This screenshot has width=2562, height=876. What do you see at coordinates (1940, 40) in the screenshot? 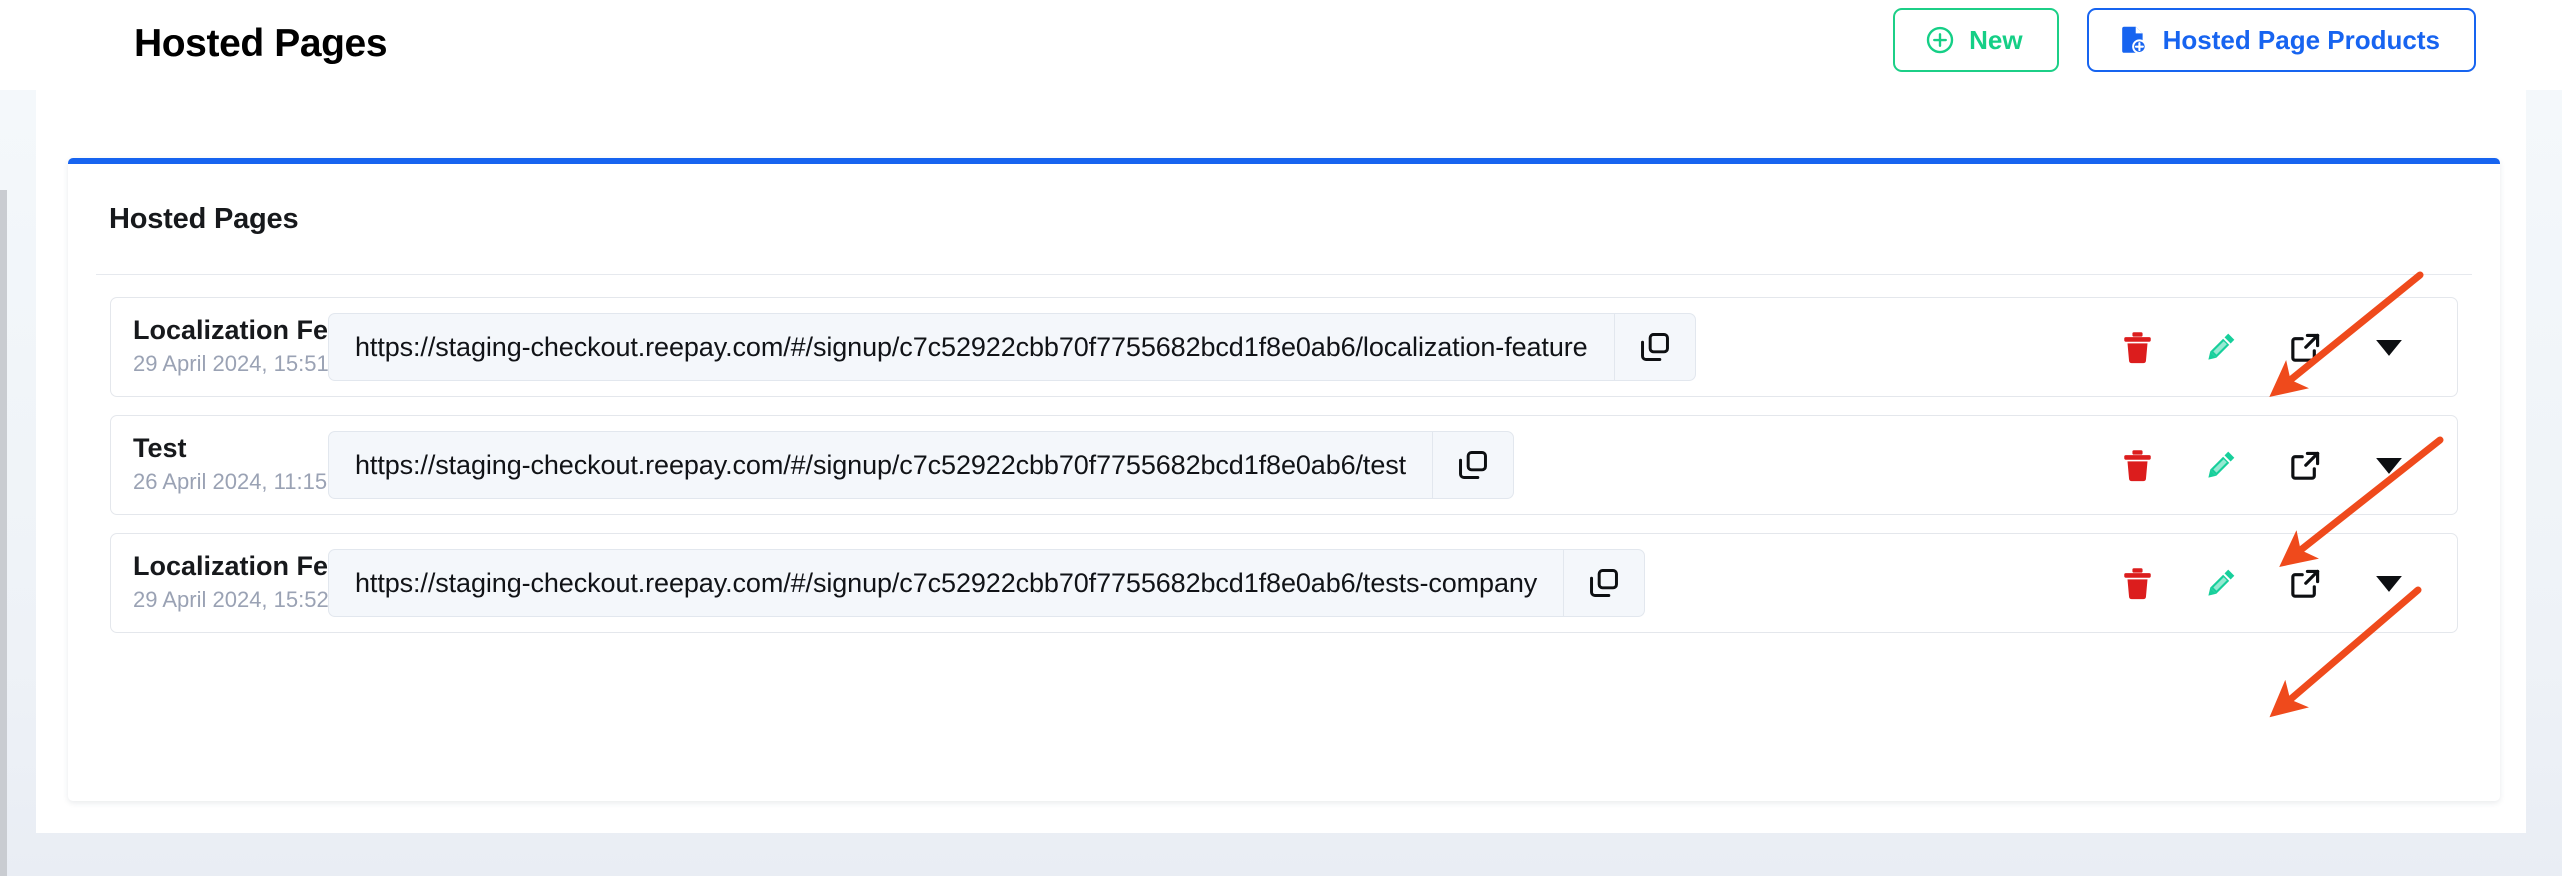
I see `plus-circle-icon` at bounding box center [1940, 40].